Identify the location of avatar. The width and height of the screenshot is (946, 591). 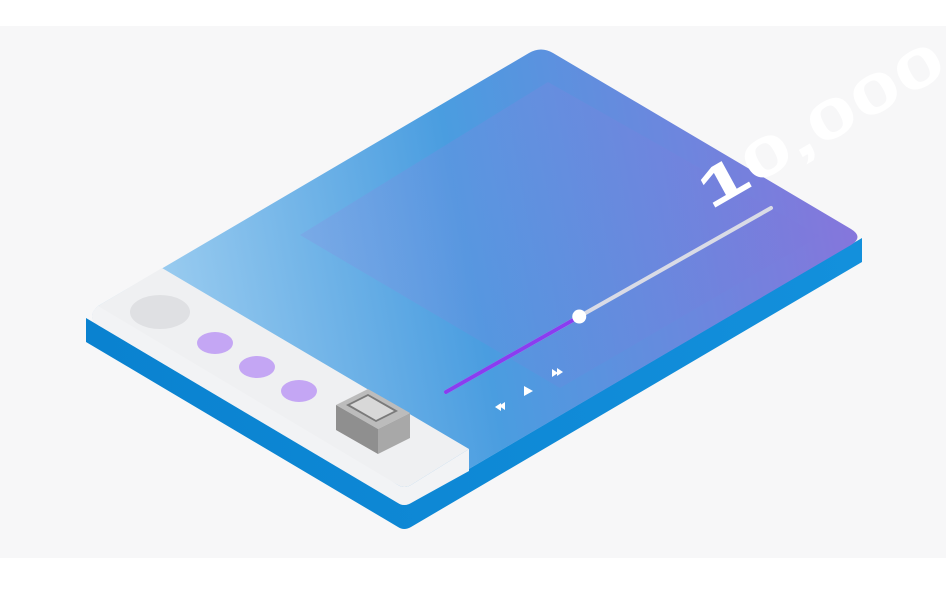
(160, 312).